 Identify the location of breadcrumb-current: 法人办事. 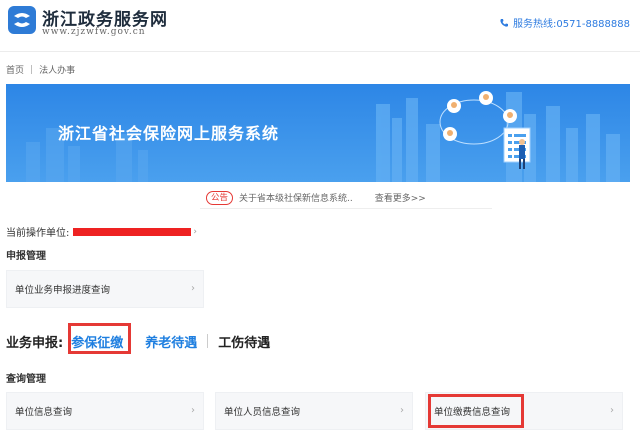
(57, 71).